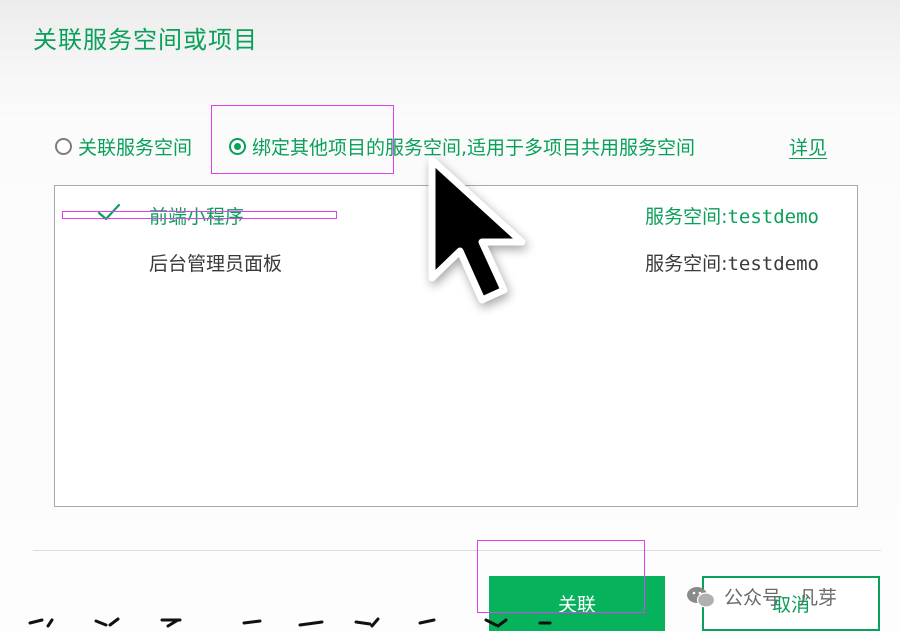  I want to click on cropped-text-fragments, so click(290, 622).